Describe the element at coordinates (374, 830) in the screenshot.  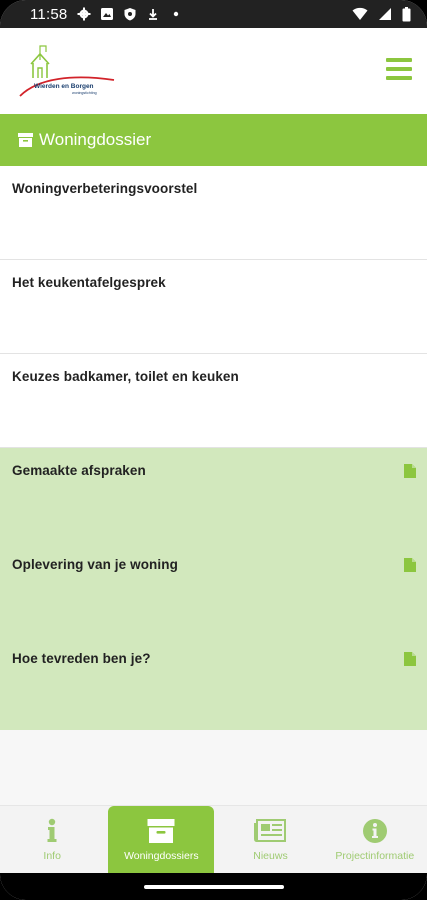
I see `info-circle-icon` at that location.